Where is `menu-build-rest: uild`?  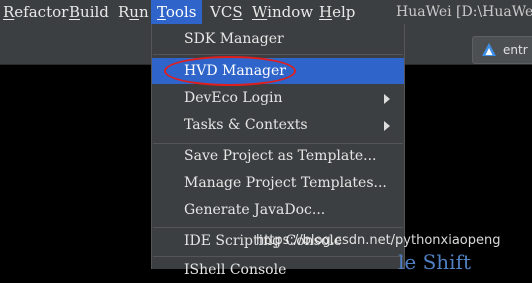
menu-build-rest: uild is located at coordinates (94, 12).